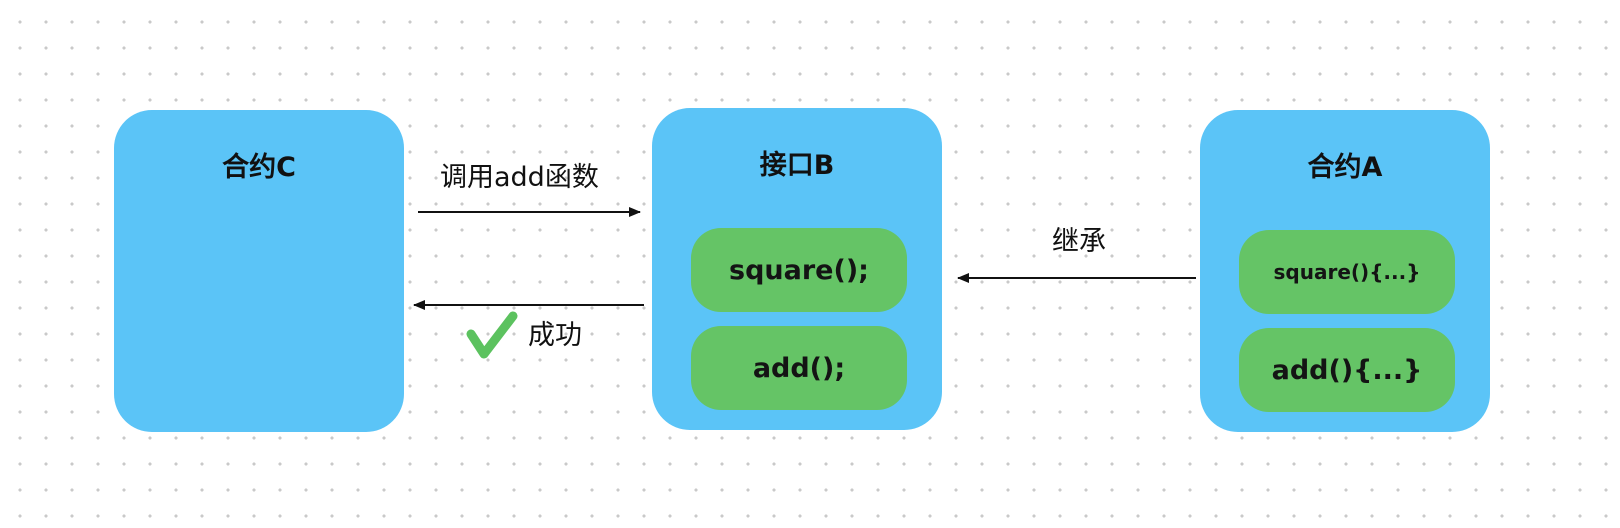  Describe the element at coordinates (1079, 241) in the screenshot. I see `inherit-edge-label: 继承` at that location.